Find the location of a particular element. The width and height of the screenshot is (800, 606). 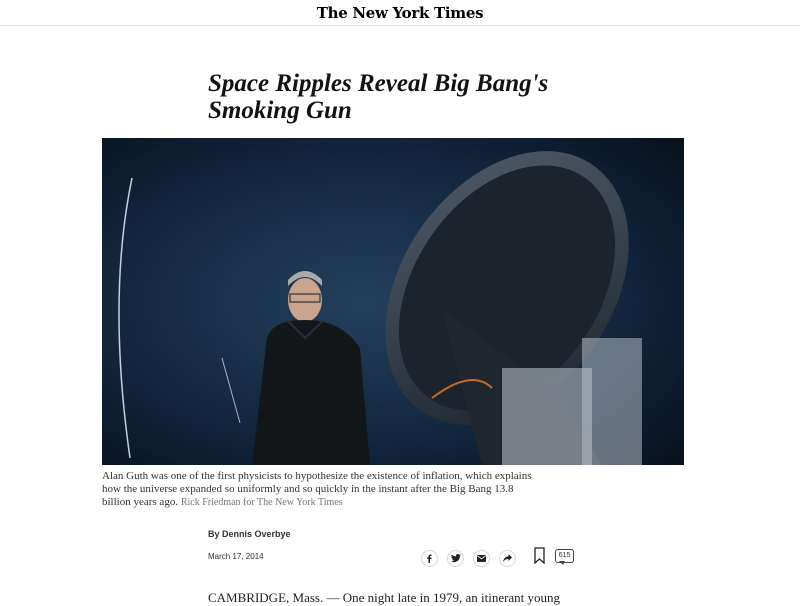

nyt-logo: The New York Times is located at coordinates (400, 13).